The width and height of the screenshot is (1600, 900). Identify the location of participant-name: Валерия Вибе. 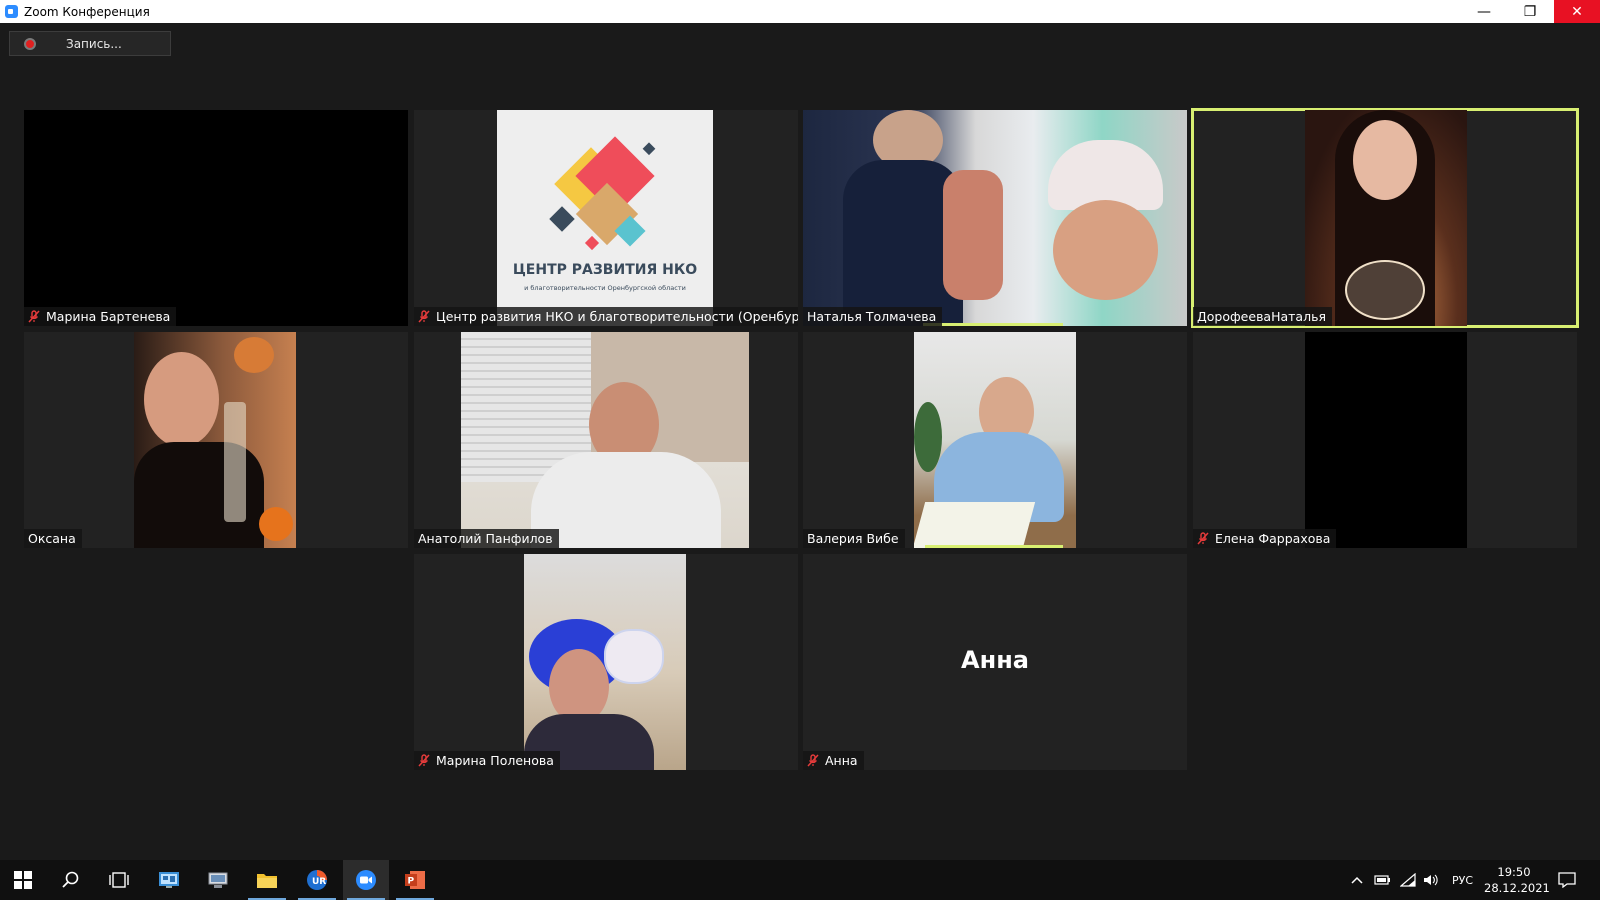
(853, 538).